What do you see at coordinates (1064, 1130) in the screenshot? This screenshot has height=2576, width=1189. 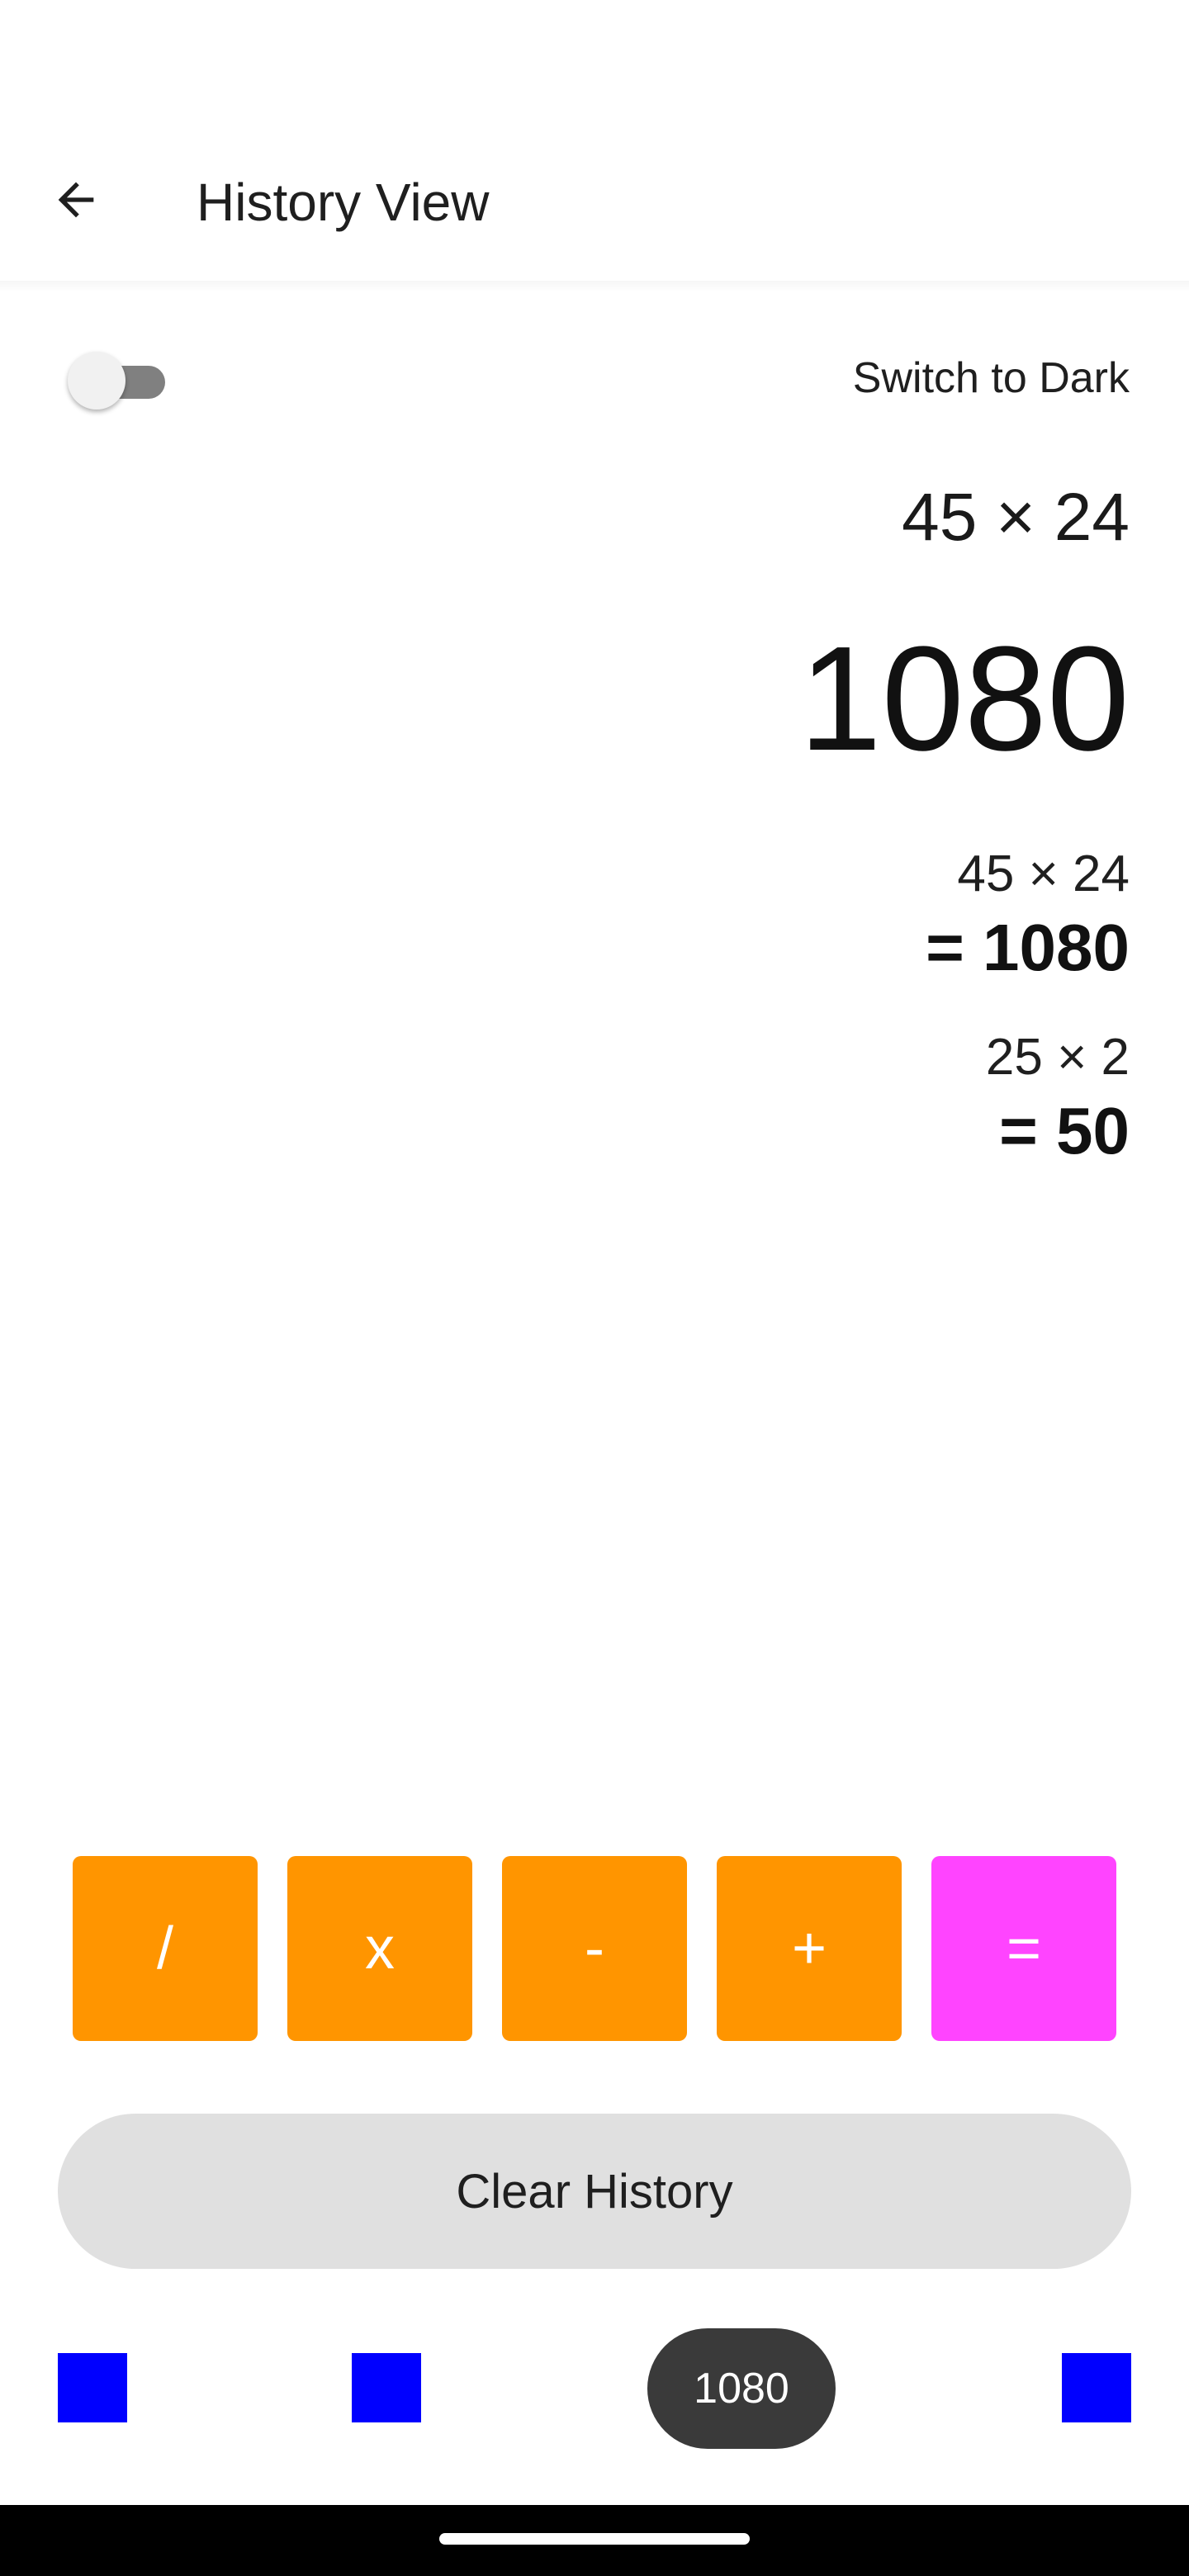 I see `history-result: = 50` at bounding box center [1064, 1130].